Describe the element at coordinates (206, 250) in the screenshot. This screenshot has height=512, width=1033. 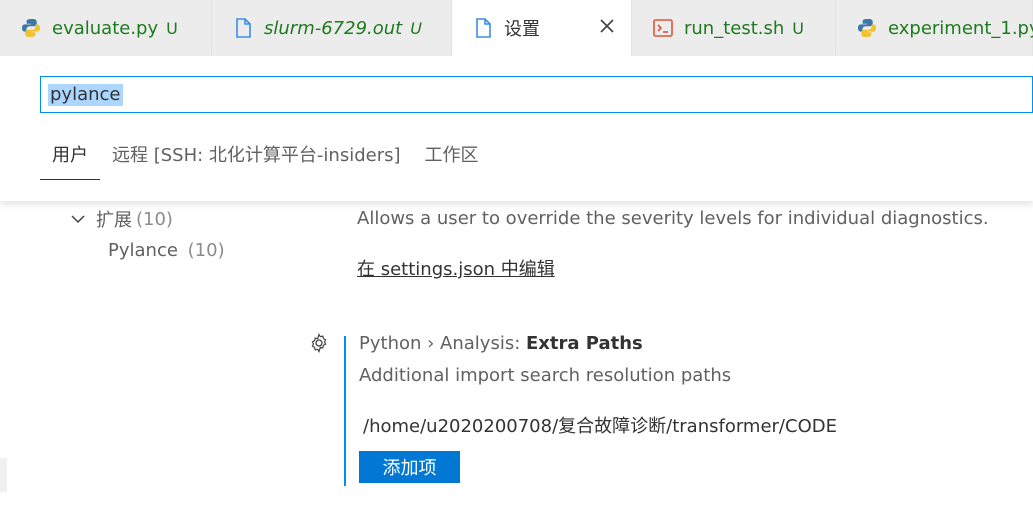
I see `toc-item-count: (10)` at that location.